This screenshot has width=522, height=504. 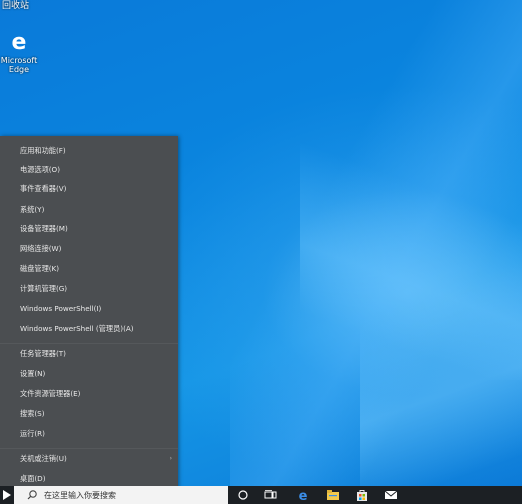 I want to click on start-icon, so click(x=7, y=495).